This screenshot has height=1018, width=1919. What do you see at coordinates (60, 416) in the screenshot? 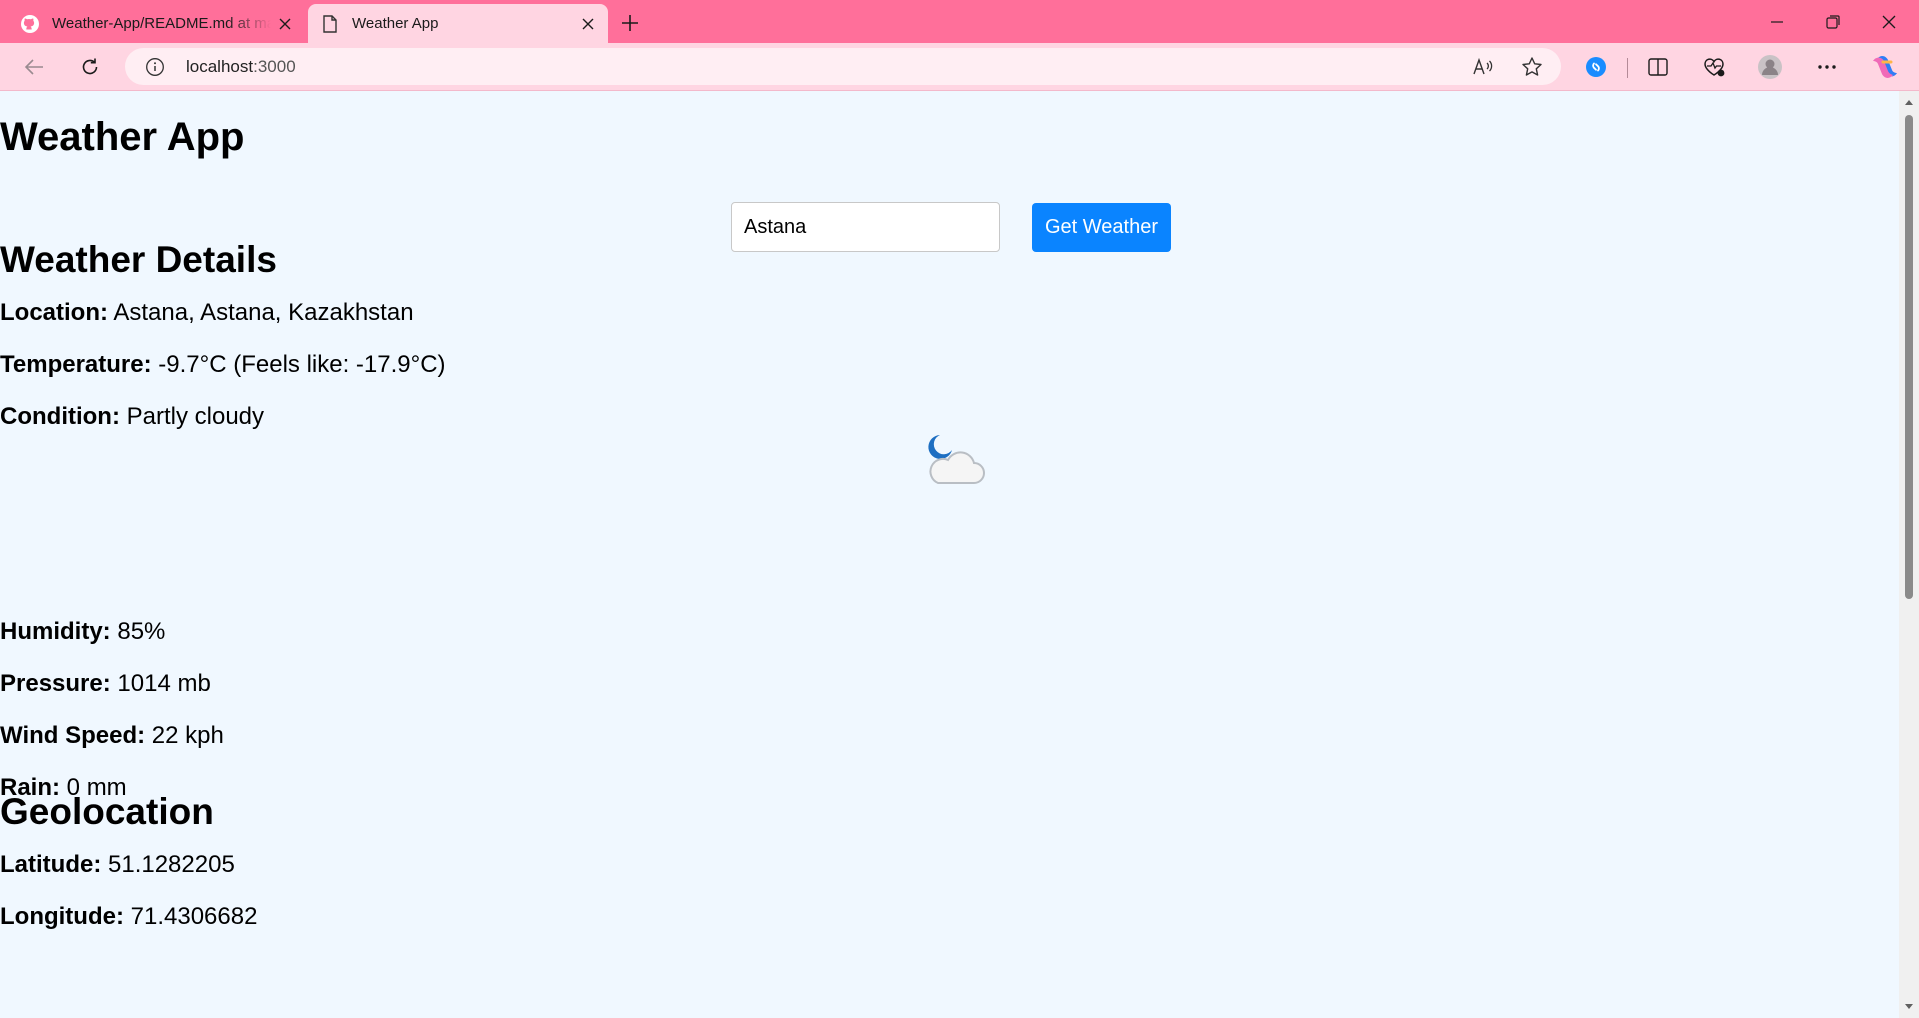
I see `condition-label: Condition:` at bounding box center [60, 416].